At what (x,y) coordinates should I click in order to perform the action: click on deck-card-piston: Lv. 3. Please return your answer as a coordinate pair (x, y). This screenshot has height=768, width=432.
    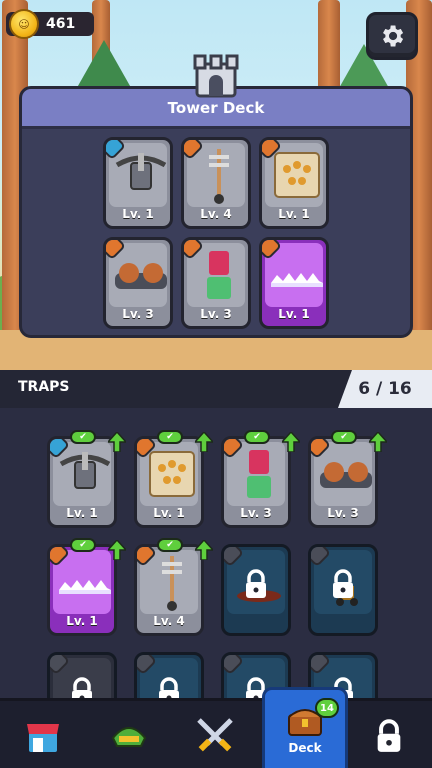
    Looking at the image, I should click on (216, 283).